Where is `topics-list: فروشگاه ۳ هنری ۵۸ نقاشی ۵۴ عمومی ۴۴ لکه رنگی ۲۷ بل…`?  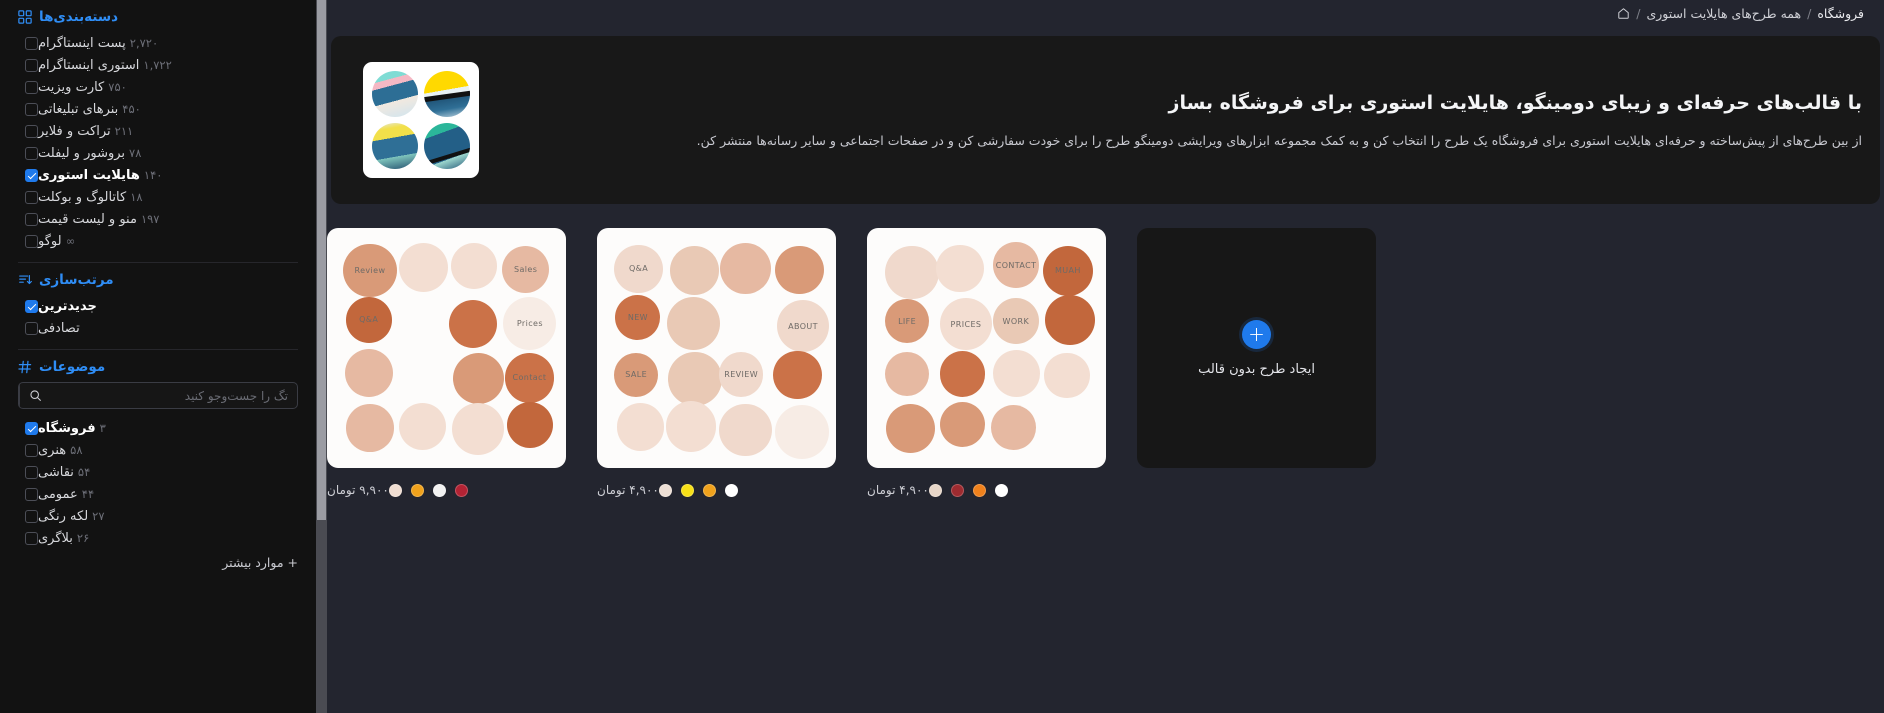 topics-list: فروشگاه ۳ هنری ۵۸ نقاشی ۵۴ عمومی ۴۴ لکه رنگی ۲۷ بل… is located at coordinates (158, 483).